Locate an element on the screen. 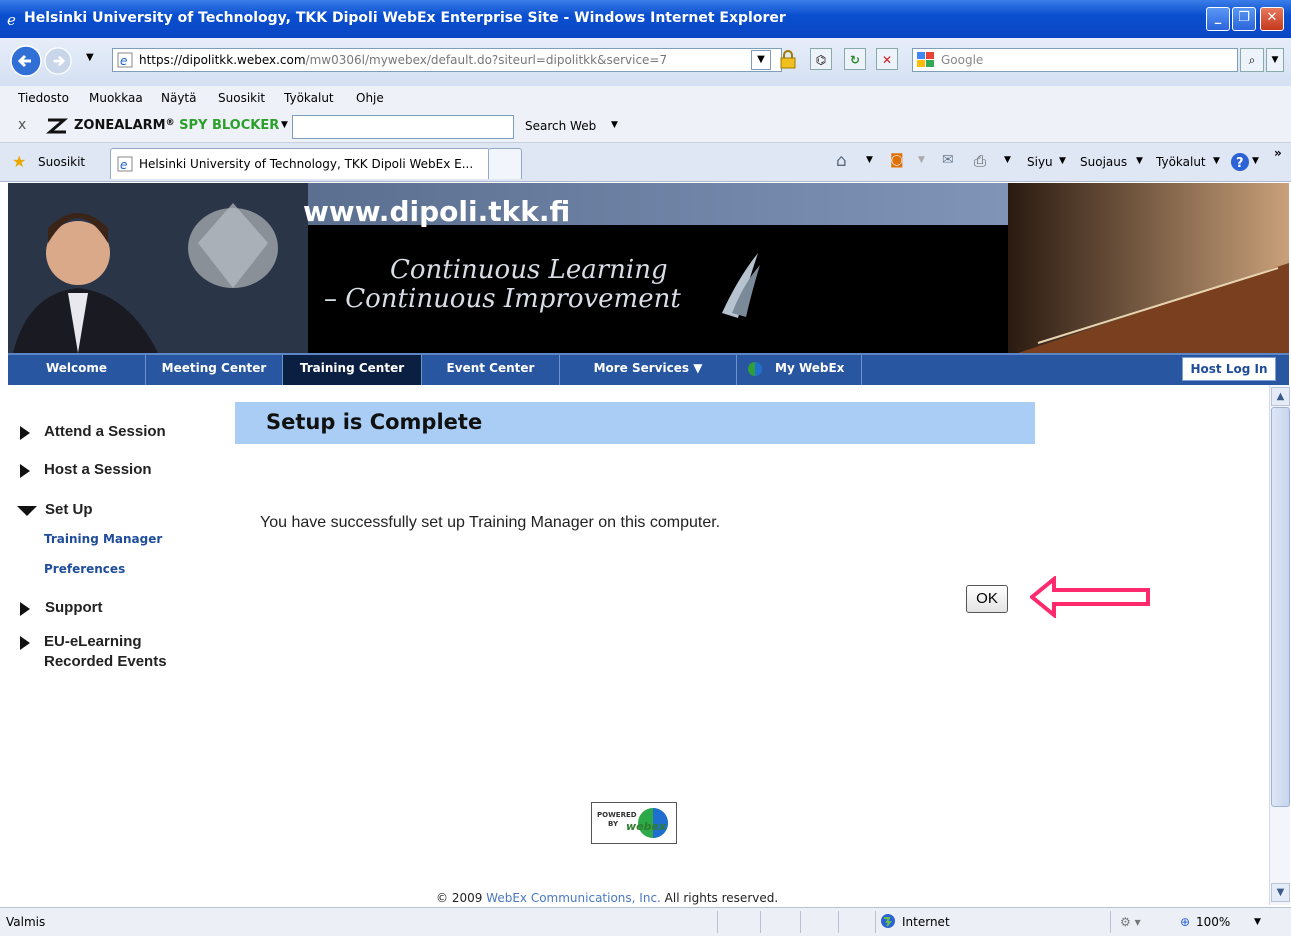  sidebar-support: Support is located at coordinates (74, 607).